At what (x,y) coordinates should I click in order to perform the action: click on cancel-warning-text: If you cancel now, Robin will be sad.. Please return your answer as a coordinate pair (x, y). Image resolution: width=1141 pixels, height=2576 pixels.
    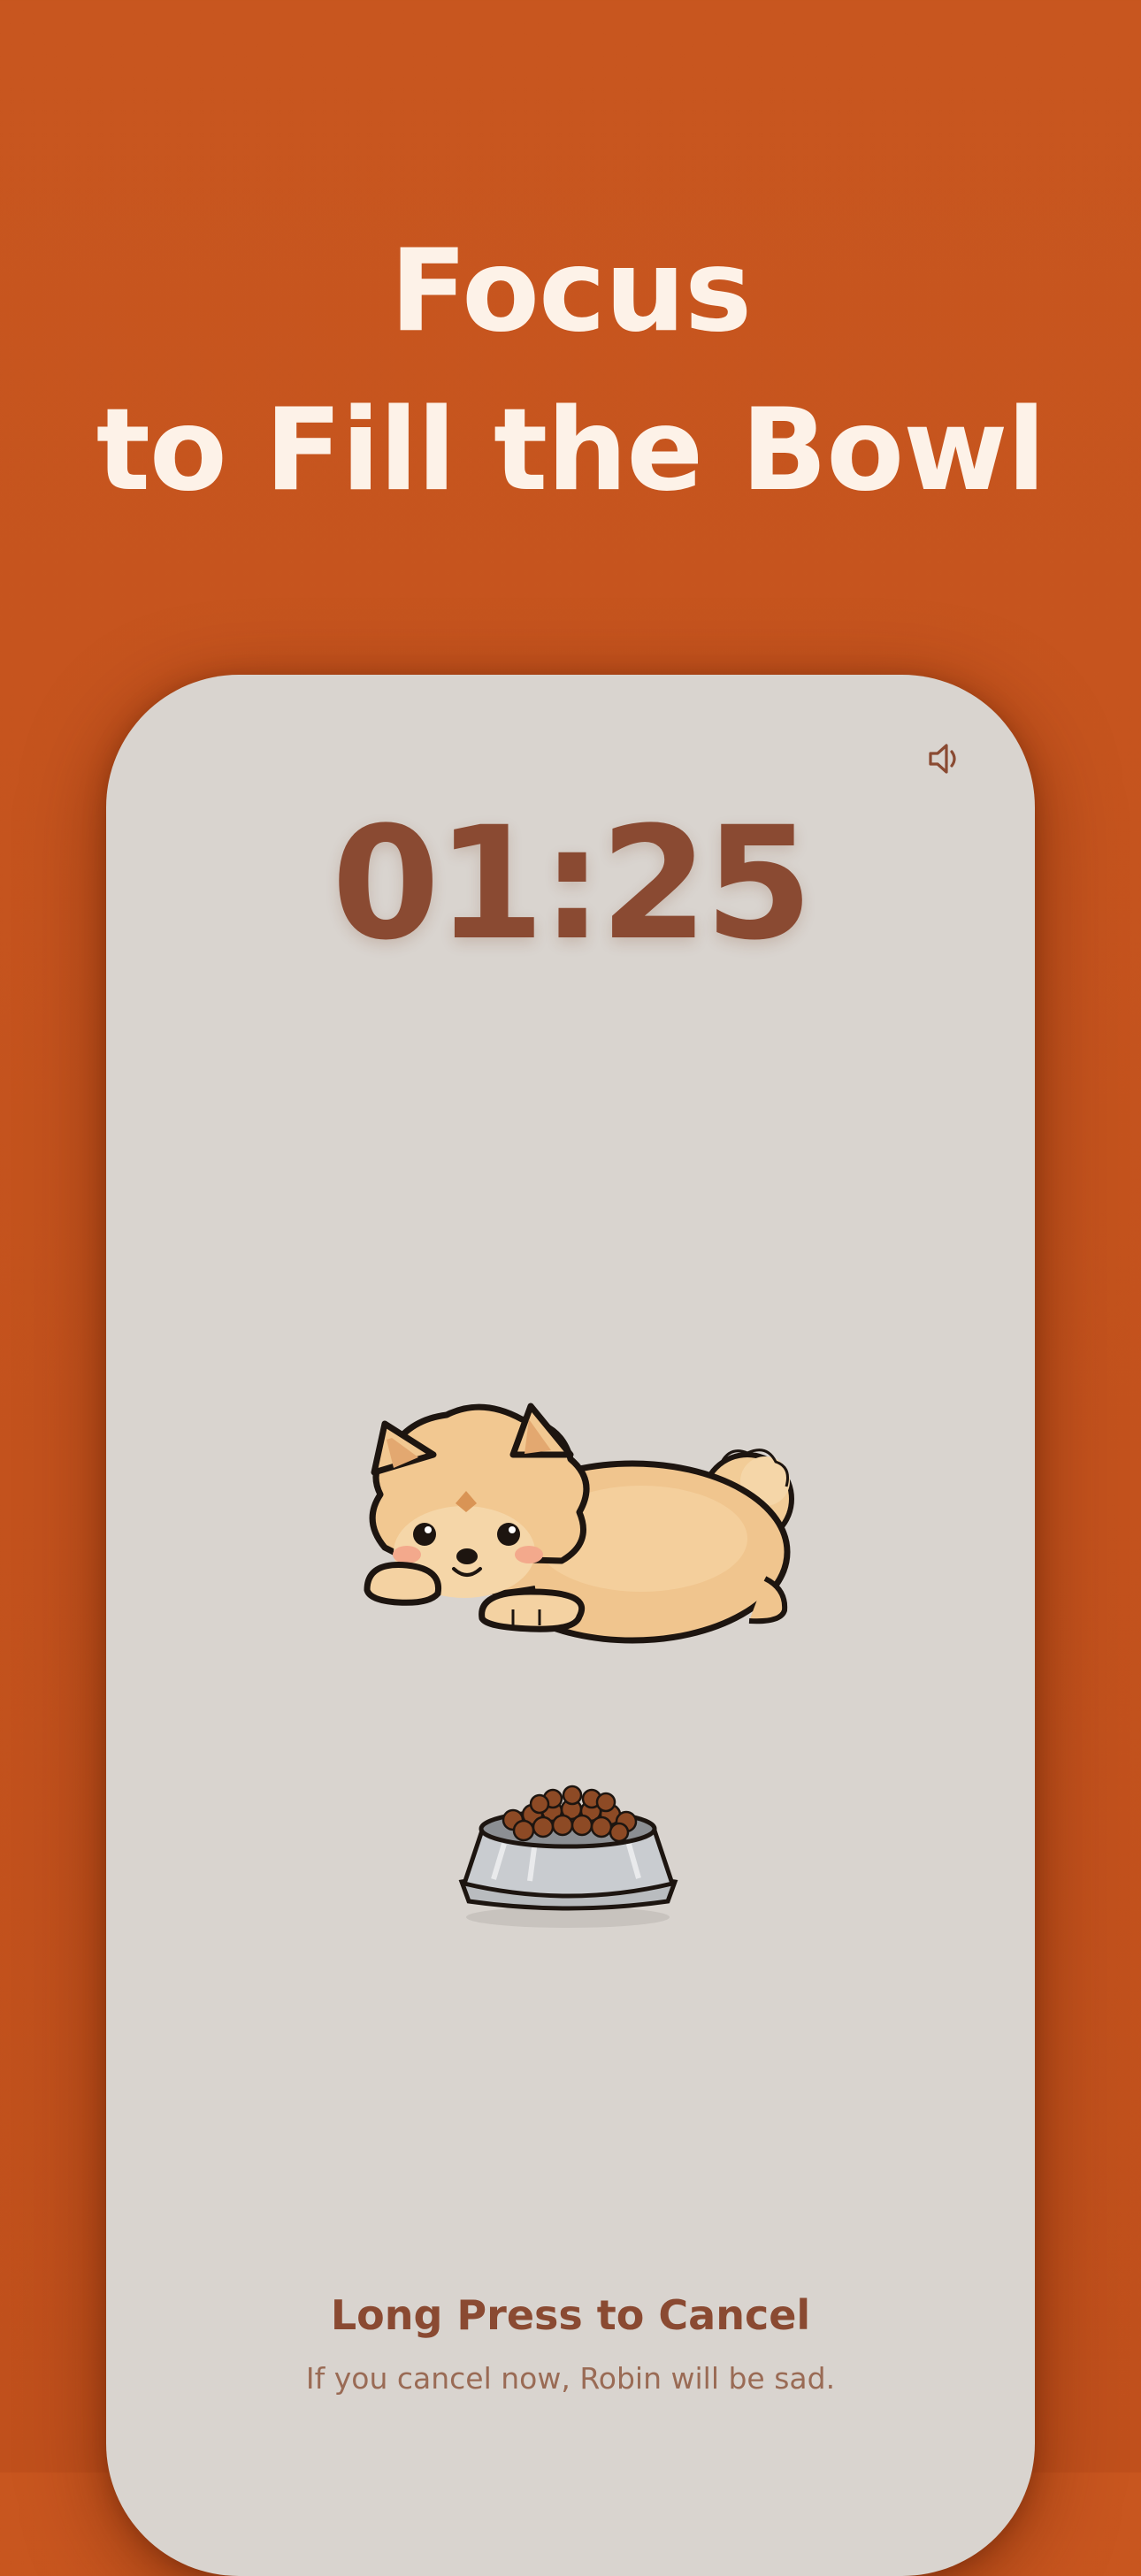
    Looking at the image, I should click on (570, 2379).